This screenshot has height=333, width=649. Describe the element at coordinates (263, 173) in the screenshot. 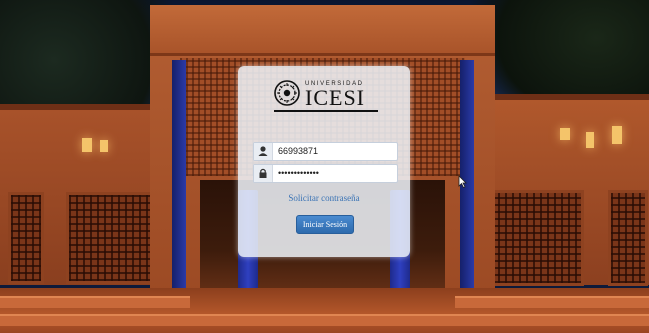

I see `lock-icon` at that location.